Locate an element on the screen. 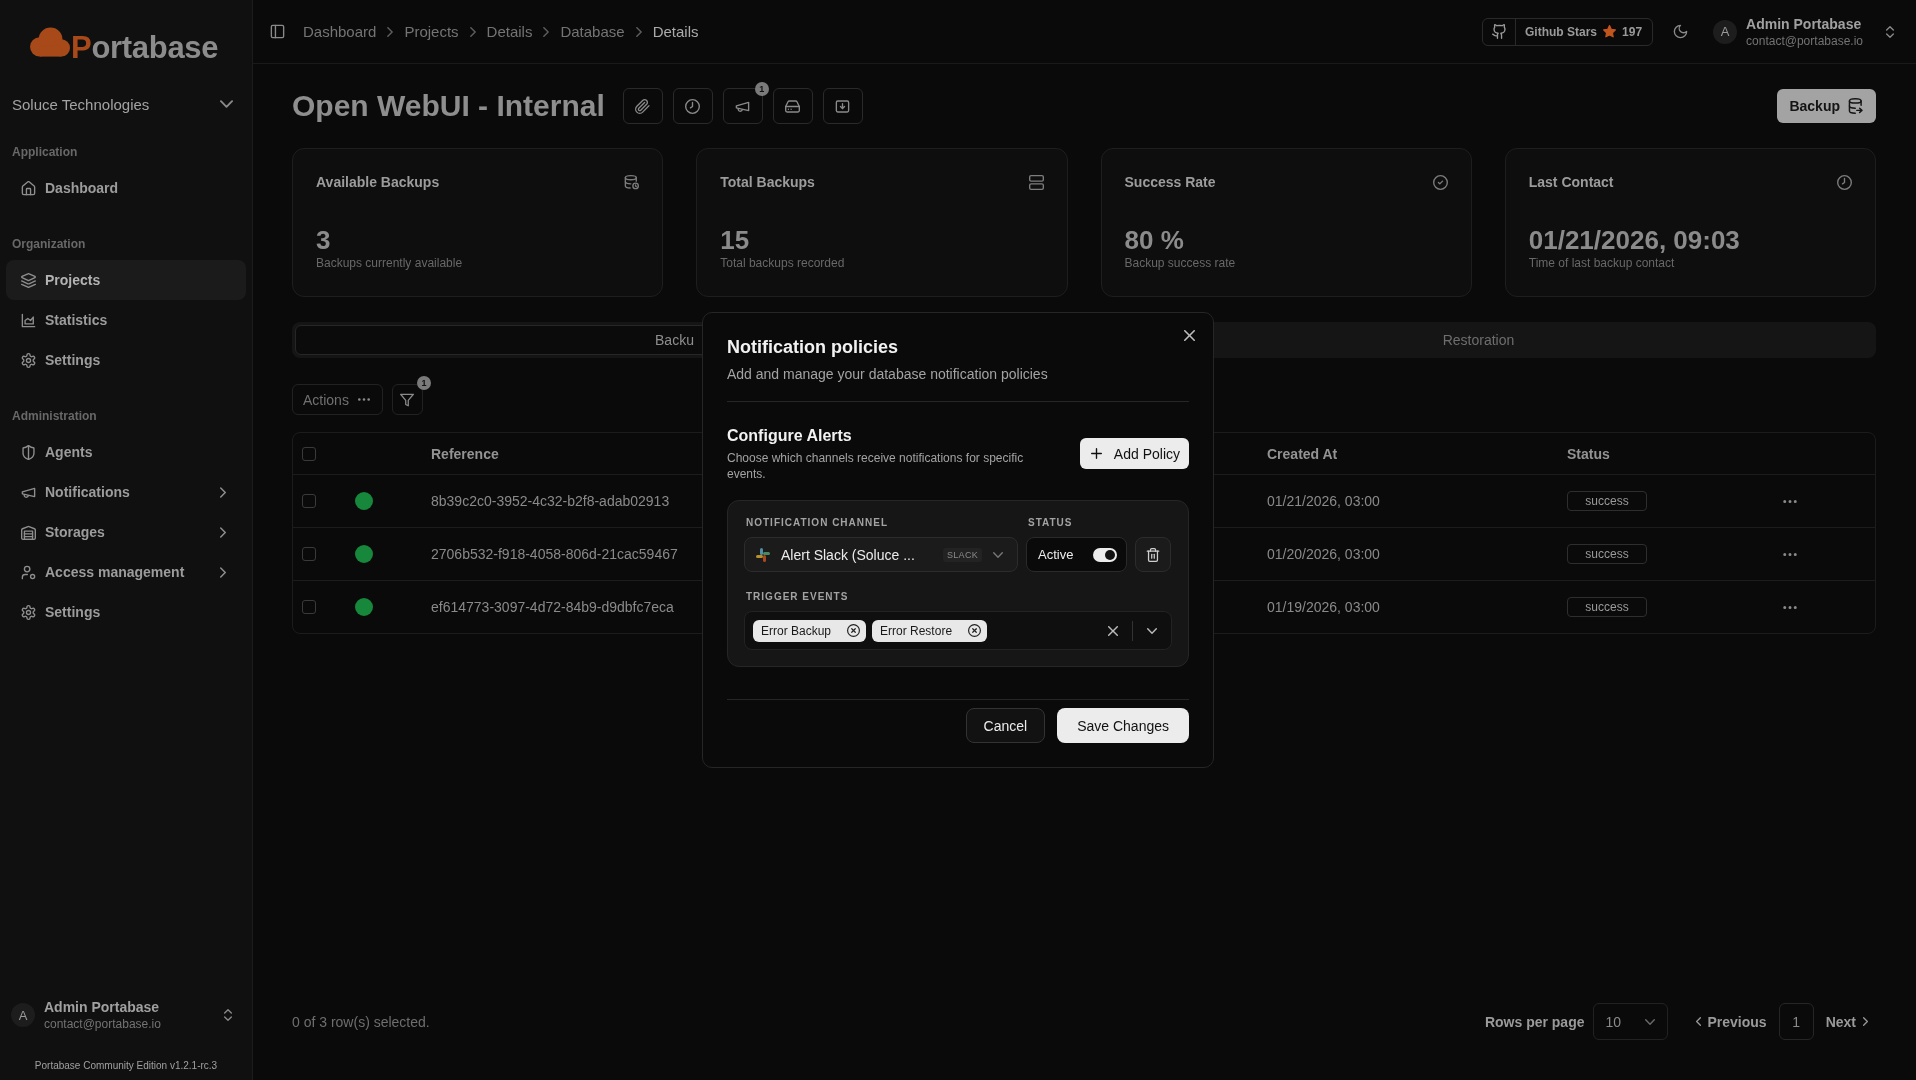 Image resolution: width=1916 pixels, height=1080 pixels. delete-button is located at coordinates (1153, 554).